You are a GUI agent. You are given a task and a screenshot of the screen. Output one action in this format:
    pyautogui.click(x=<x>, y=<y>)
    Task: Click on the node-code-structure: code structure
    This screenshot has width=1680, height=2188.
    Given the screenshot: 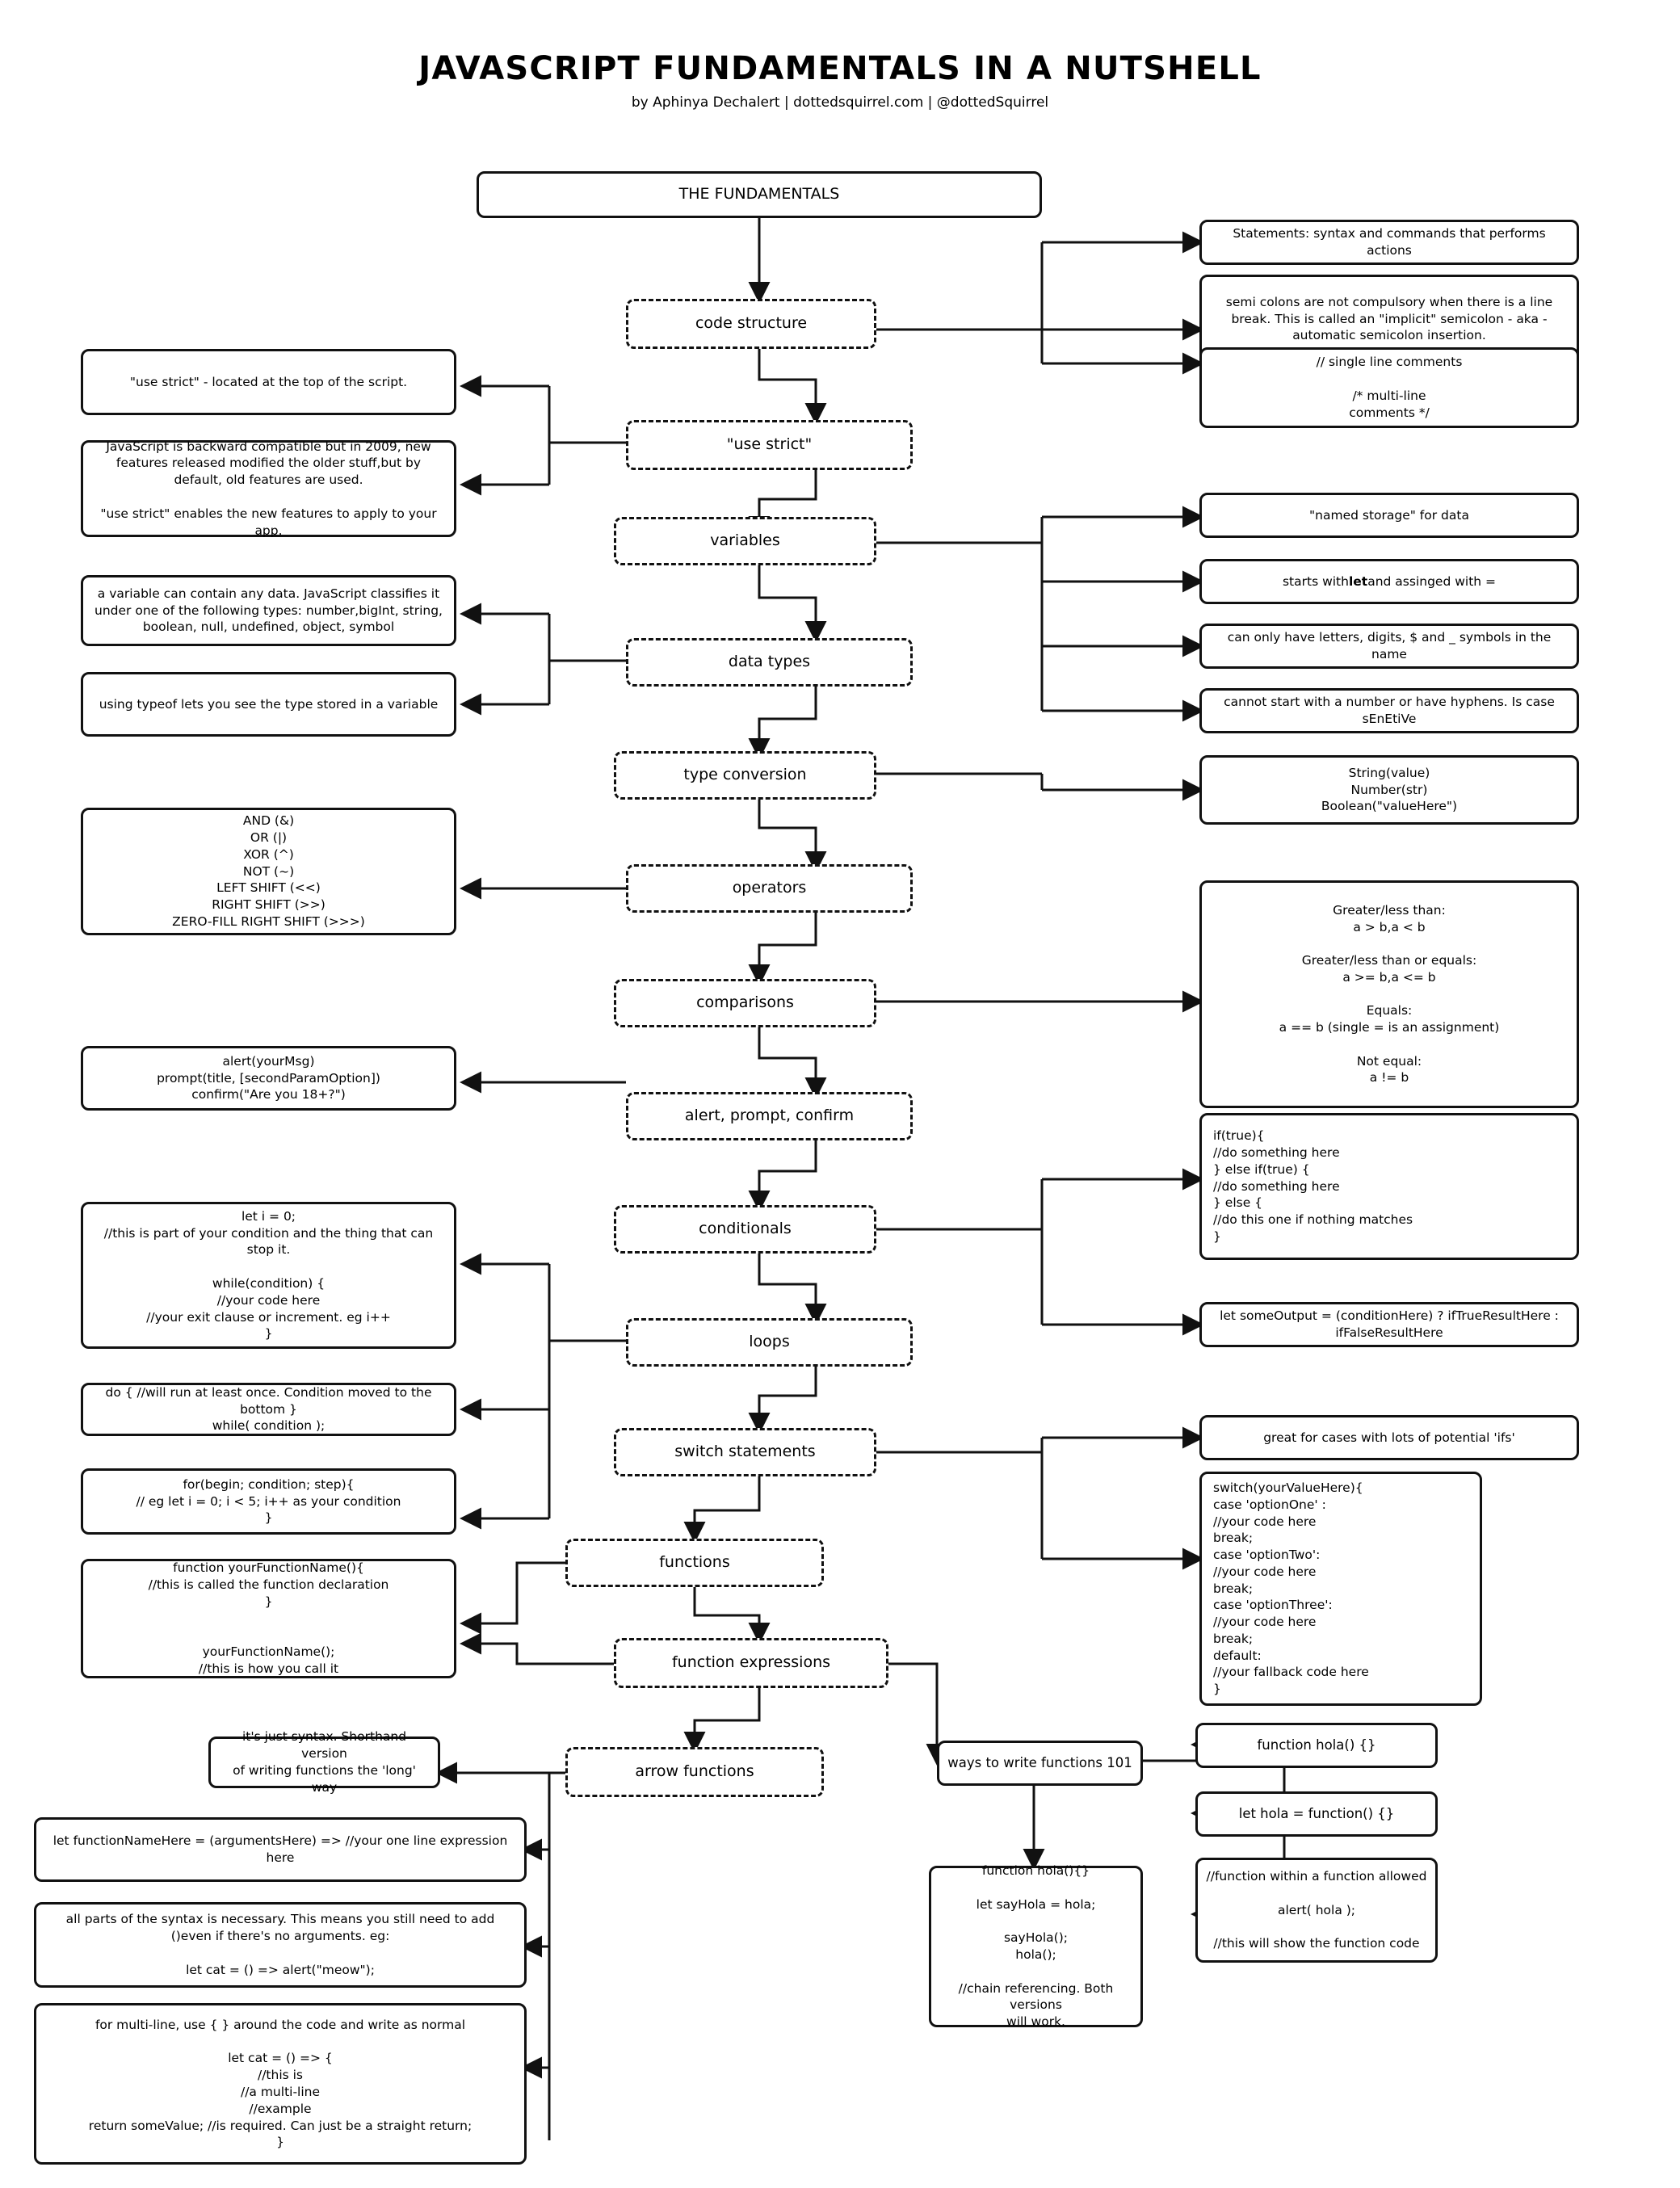 What is the action you would take?
    pyautogui.click(x=751, y=324)
    